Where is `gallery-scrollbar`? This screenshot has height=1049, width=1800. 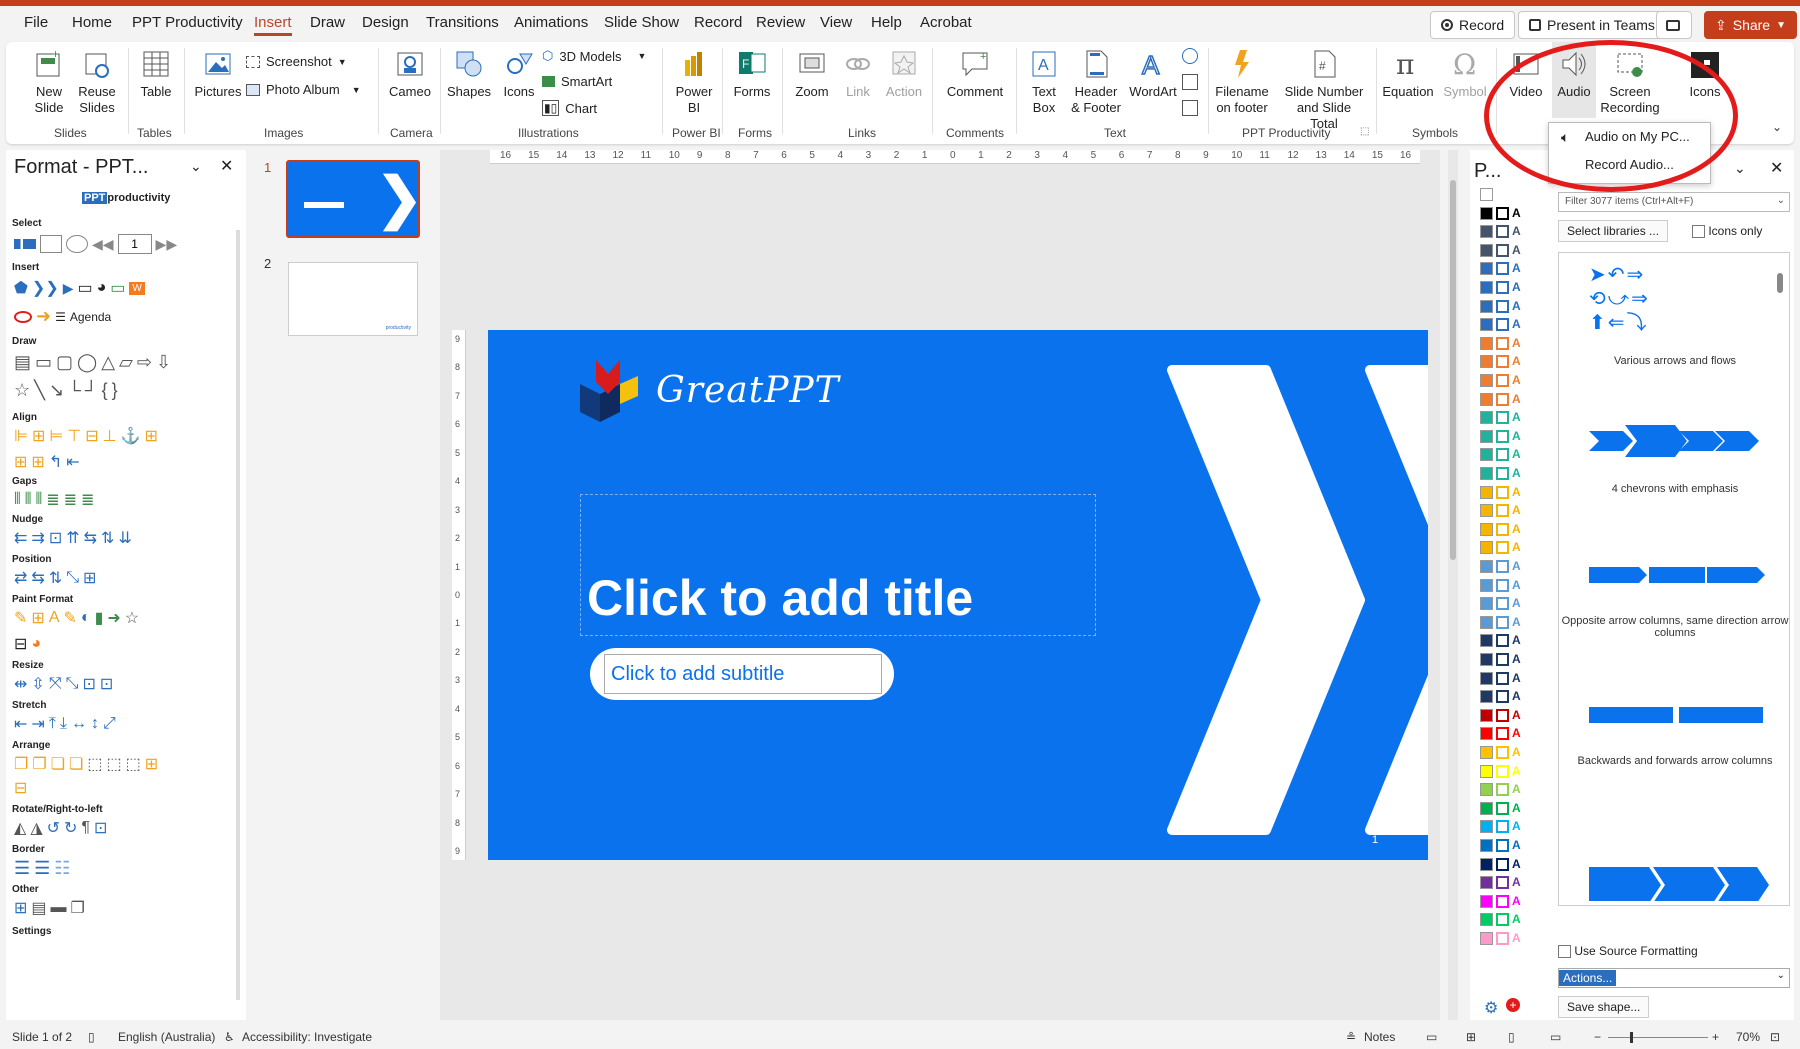 gallery-scrollbar is located at coordinates (1780, 283).